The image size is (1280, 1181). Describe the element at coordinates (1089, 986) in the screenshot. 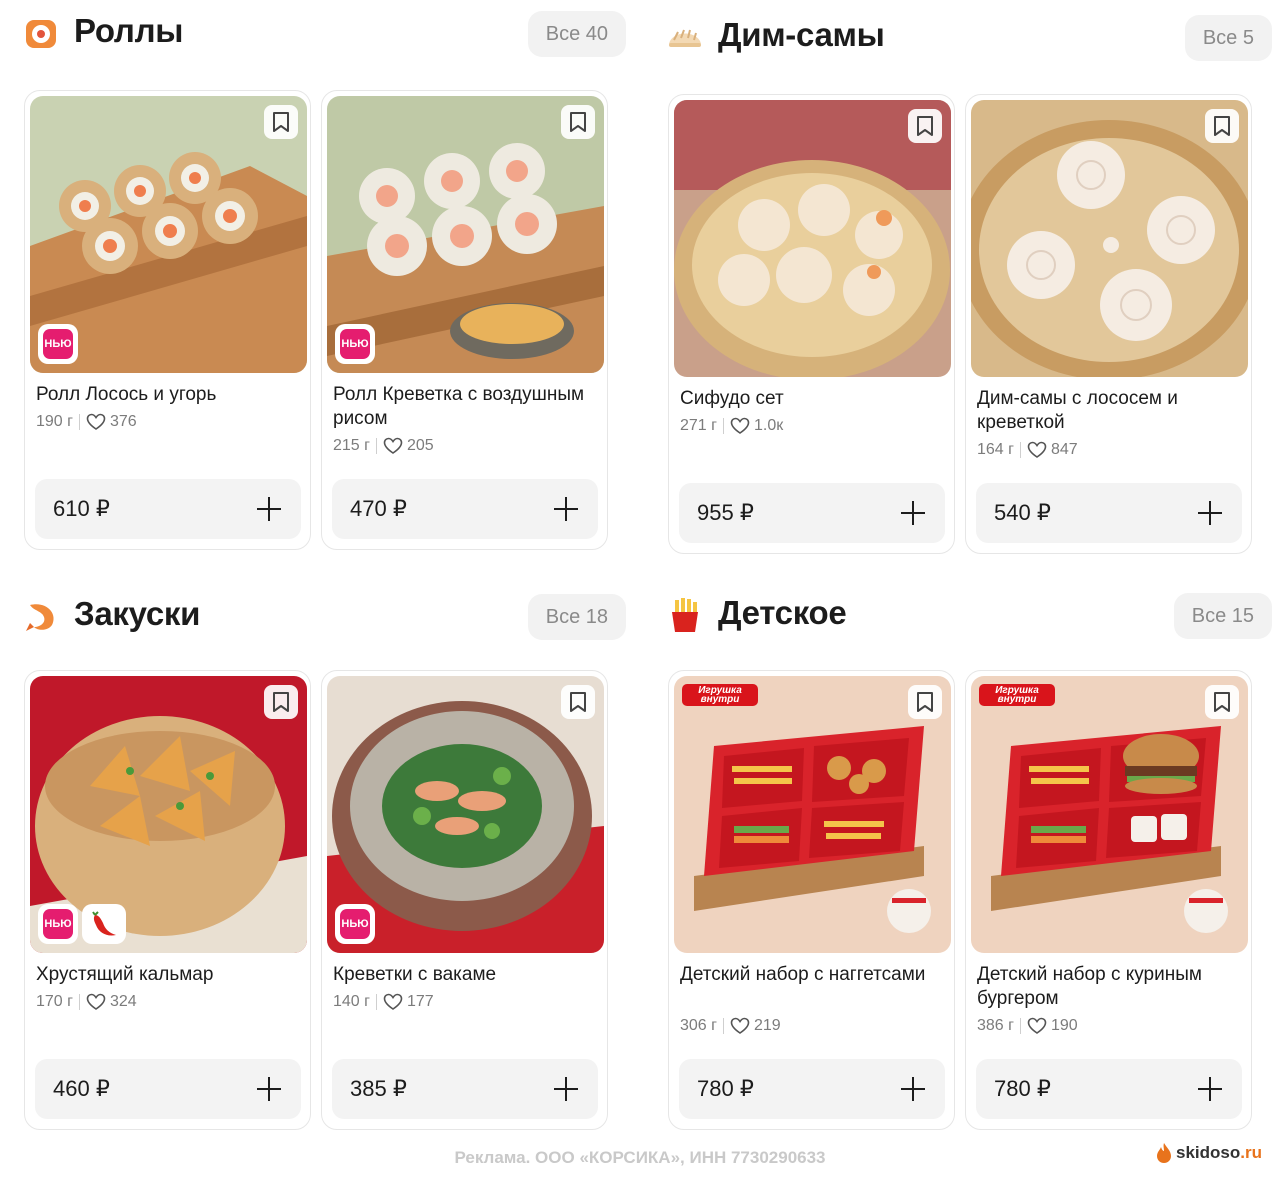

I see `product-name: Детский набор с куриным бургером` at that location.